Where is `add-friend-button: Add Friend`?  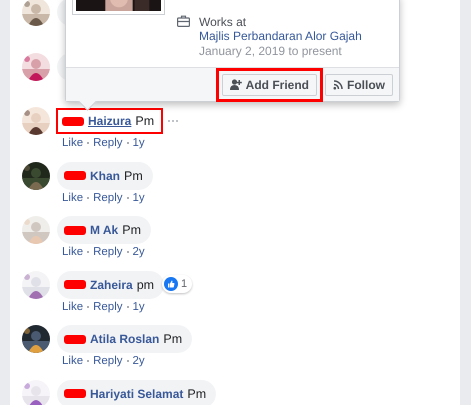 add-friend-button: Add Friend is located at coordinates (269, 85).